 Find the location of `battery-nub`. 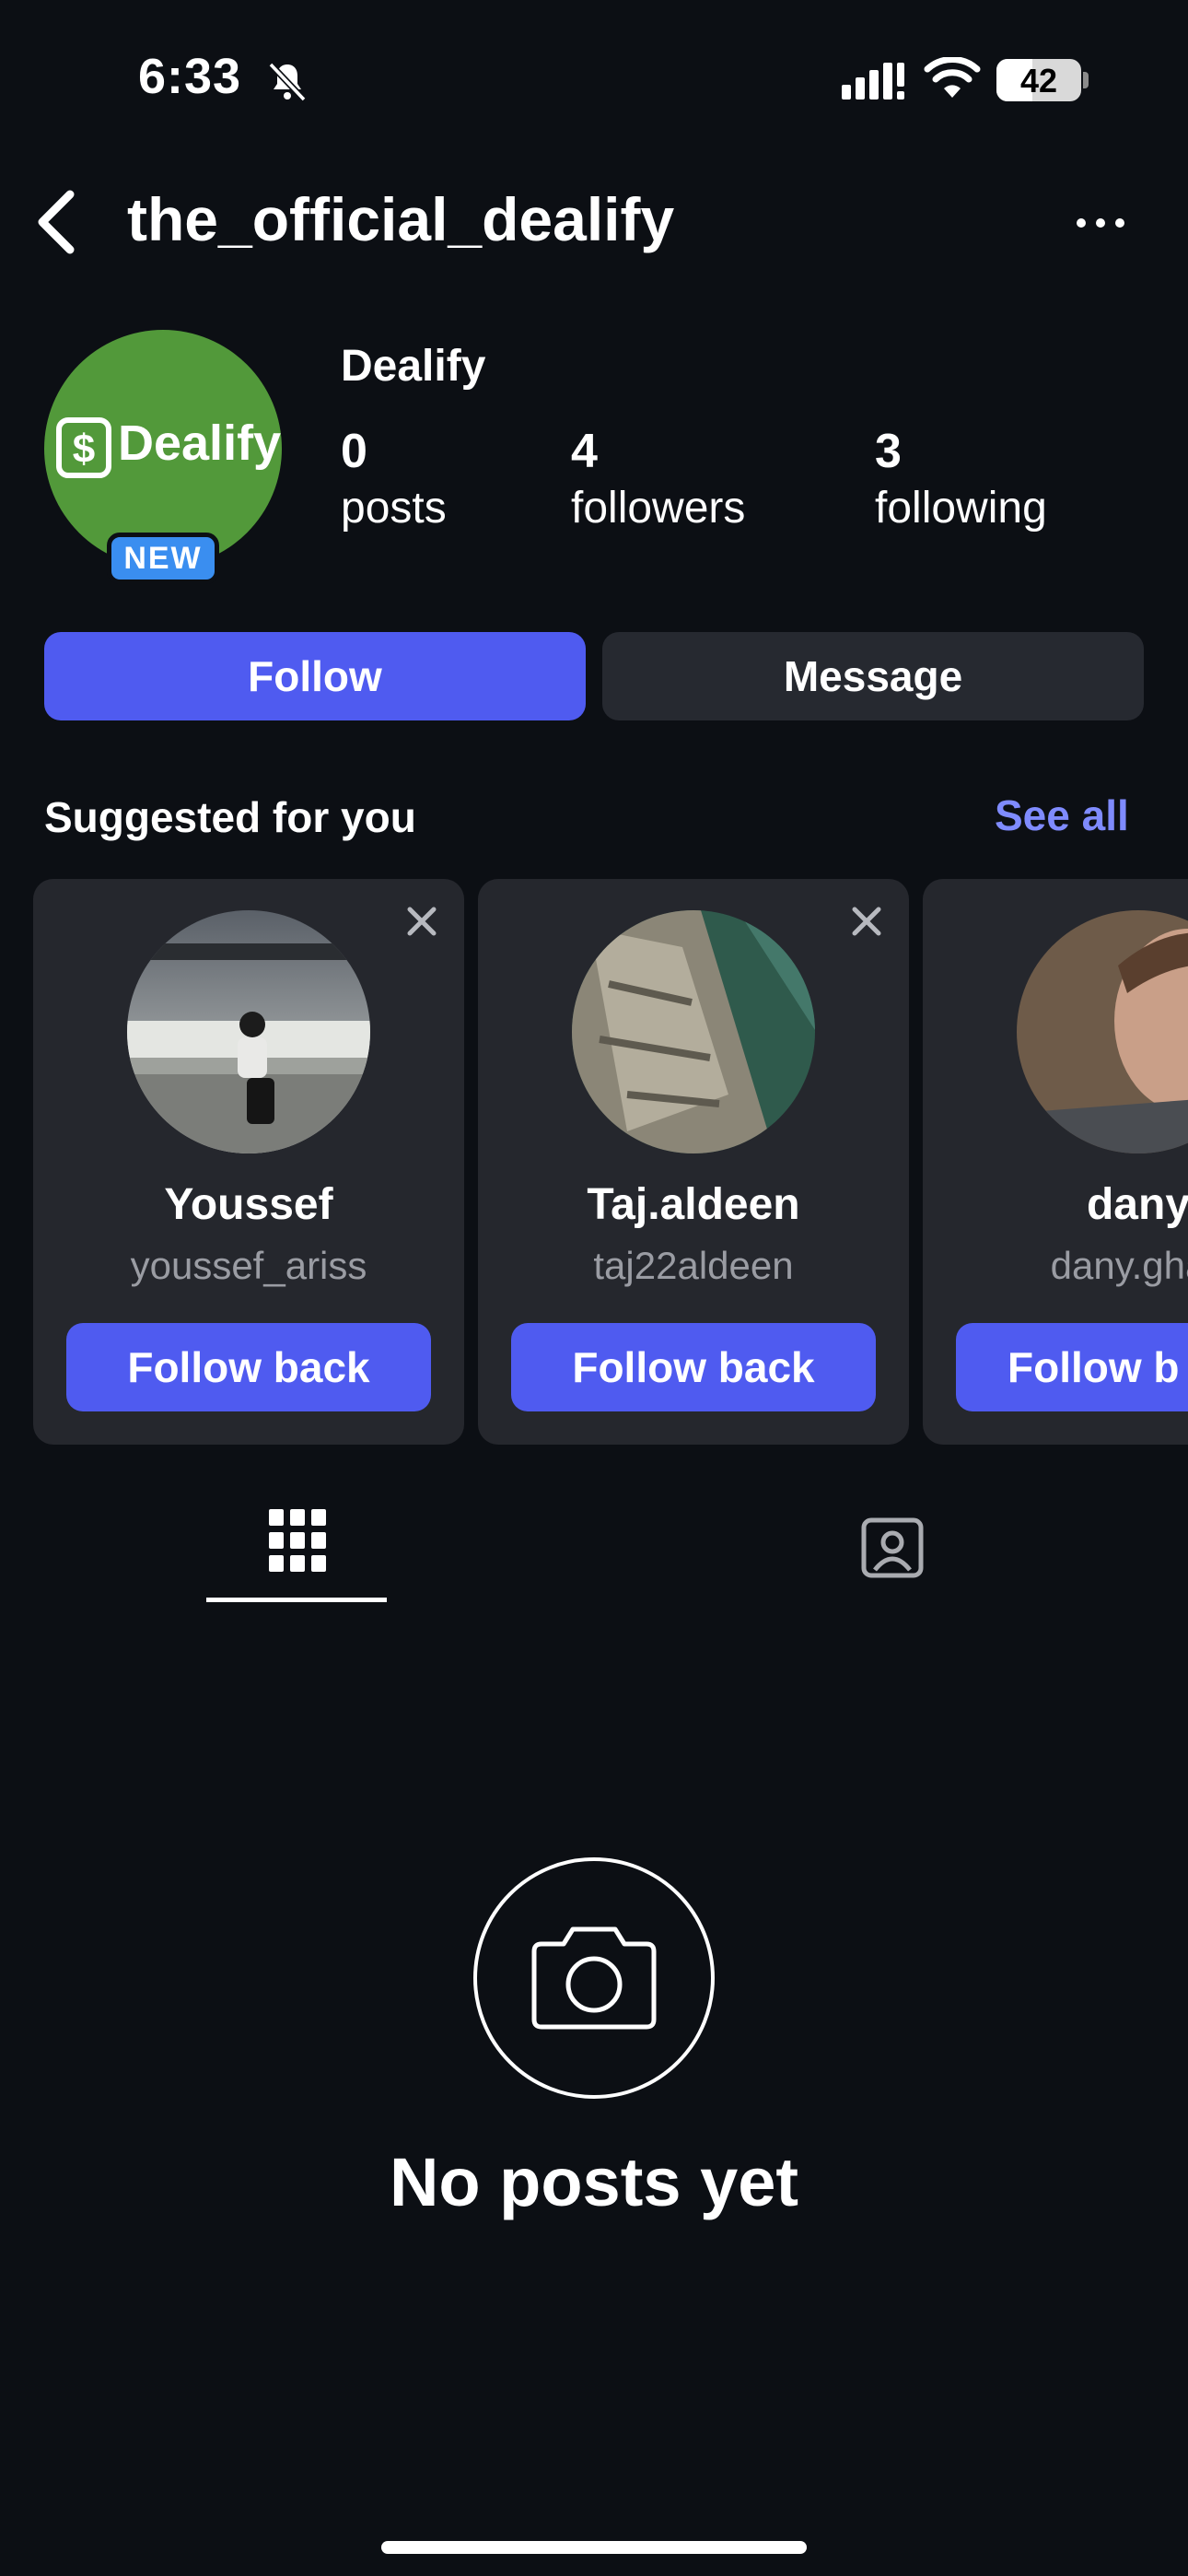

battery-nub is located at coordinates (1086, 80).